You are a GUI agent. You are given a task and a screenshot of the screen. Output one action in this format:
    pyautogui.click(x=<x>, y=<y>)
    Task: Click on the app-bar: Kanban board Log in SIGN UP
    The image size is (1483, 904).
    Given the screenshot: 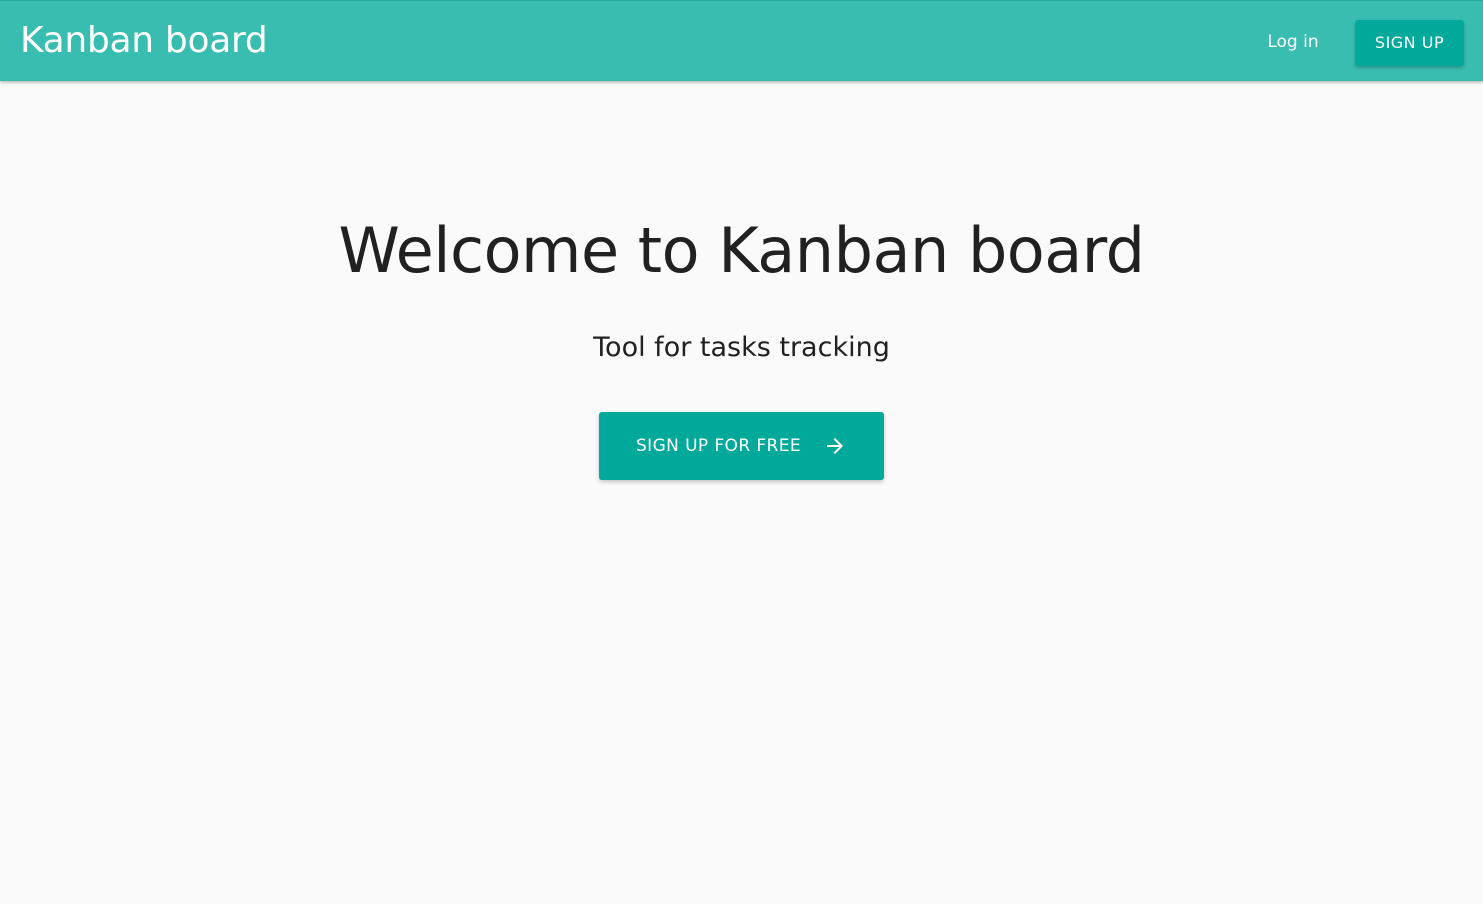 What is the action you would take?
    pyautogui.click(x=741, y=40)
    